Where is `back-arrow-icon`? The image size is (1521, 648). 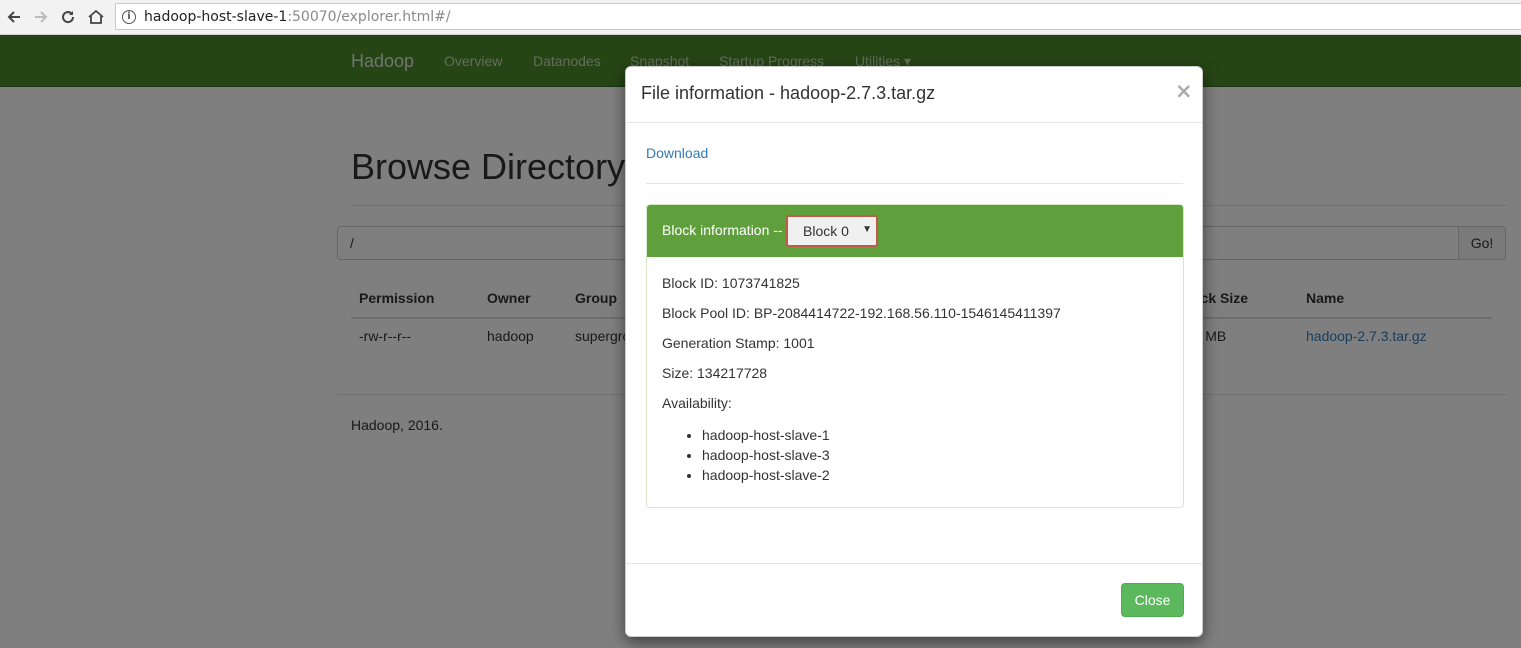 back-arrow-icon is located at coordinates (14, 17).